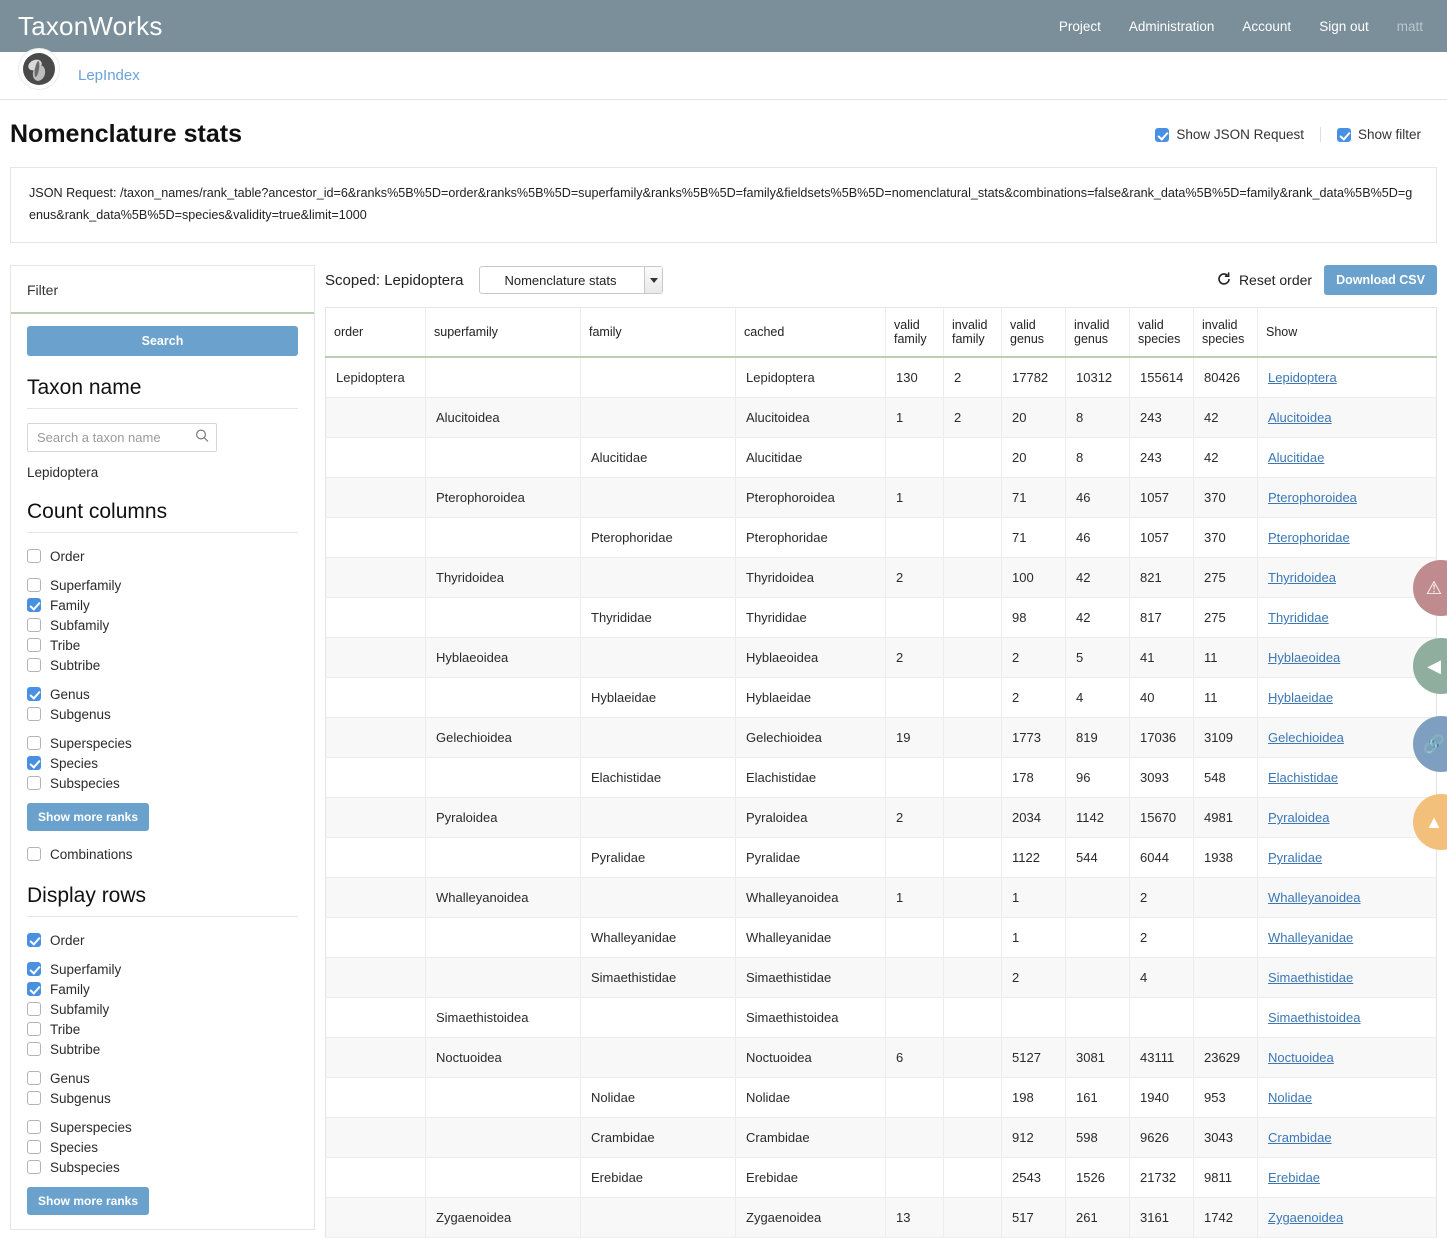 This screenshot has width=1447, height=1238. Describe the element at coordinates (1162, 134) in the screenshot. I see `show-json-request-checkbox` at that location.